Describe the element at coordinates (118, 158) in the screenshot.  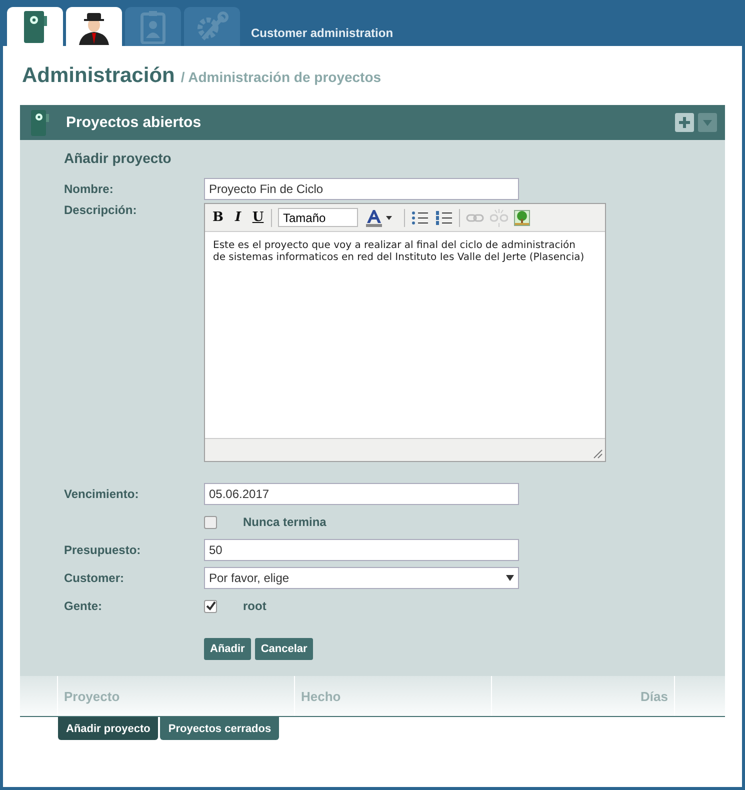
I see `form-title: Añadir proyecto` at that location.